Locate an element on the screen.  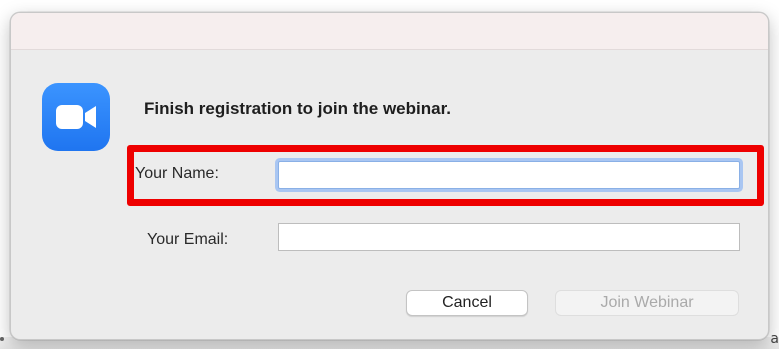
email-label: Your Email: is located at coordinates (188, 239).